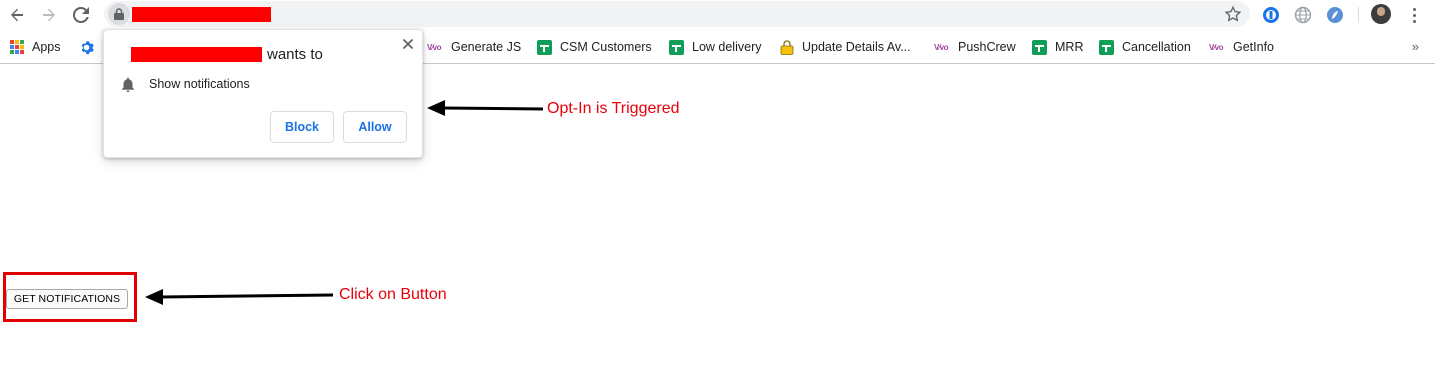 Image resolution: width=1435 pixels, height=378 pixels. Describe the element at coordinates (613, 108) in the screenshot. I see `annotation-optin: Opt-In is Triggered` at that location.